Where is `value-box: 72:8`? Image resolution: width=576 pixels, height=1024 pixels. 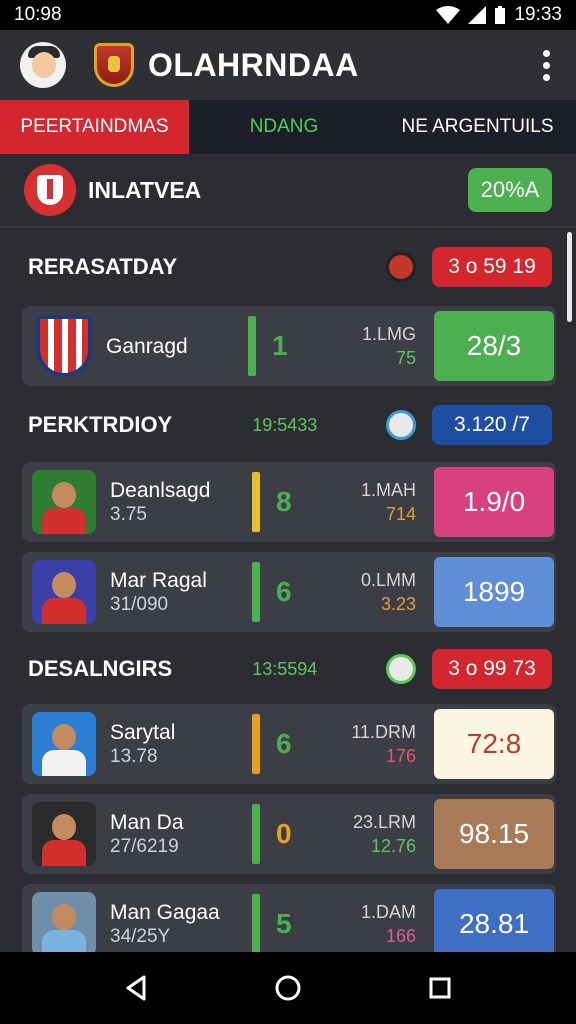
value-box: 72:8 is located at coordinates (494, 744).